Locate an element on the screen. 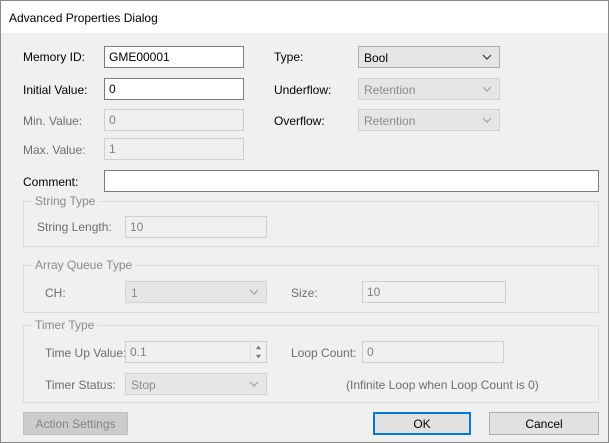 This screenshot has width=609, height=443. ok-button: OK is located at coordinates (422, 423).